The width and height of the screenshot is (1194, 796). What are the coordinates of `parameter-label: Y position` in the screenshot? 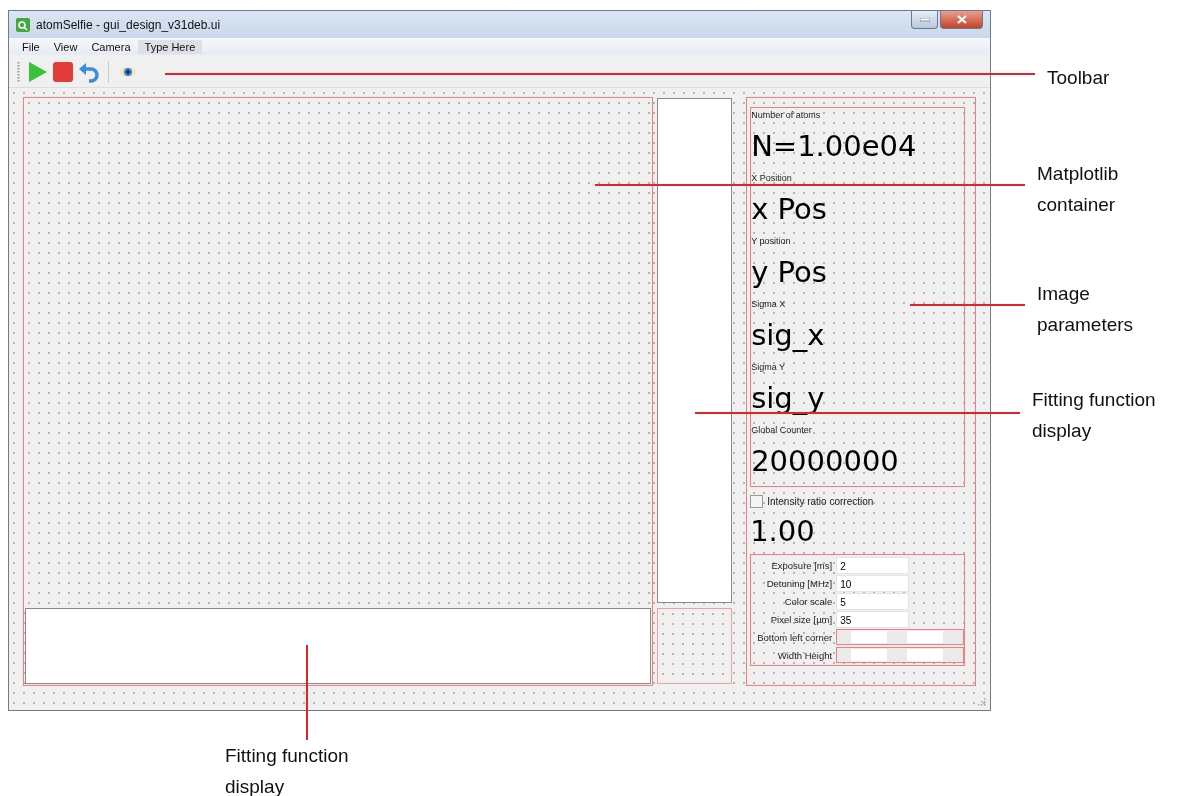 It's located at (771, 241).